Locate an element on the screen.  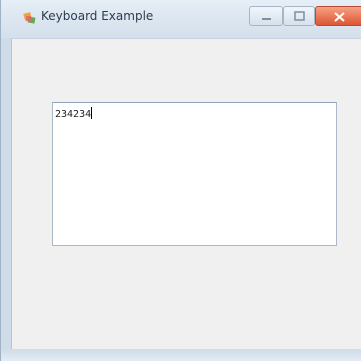
maximize-icon is located at coordinates (299, 16).